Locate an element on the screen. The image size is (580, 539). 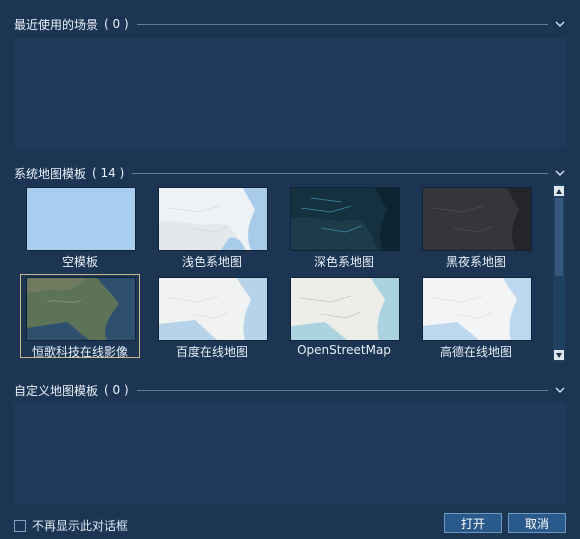
template-blank: 空模板 is located at coordinates (80, 226).